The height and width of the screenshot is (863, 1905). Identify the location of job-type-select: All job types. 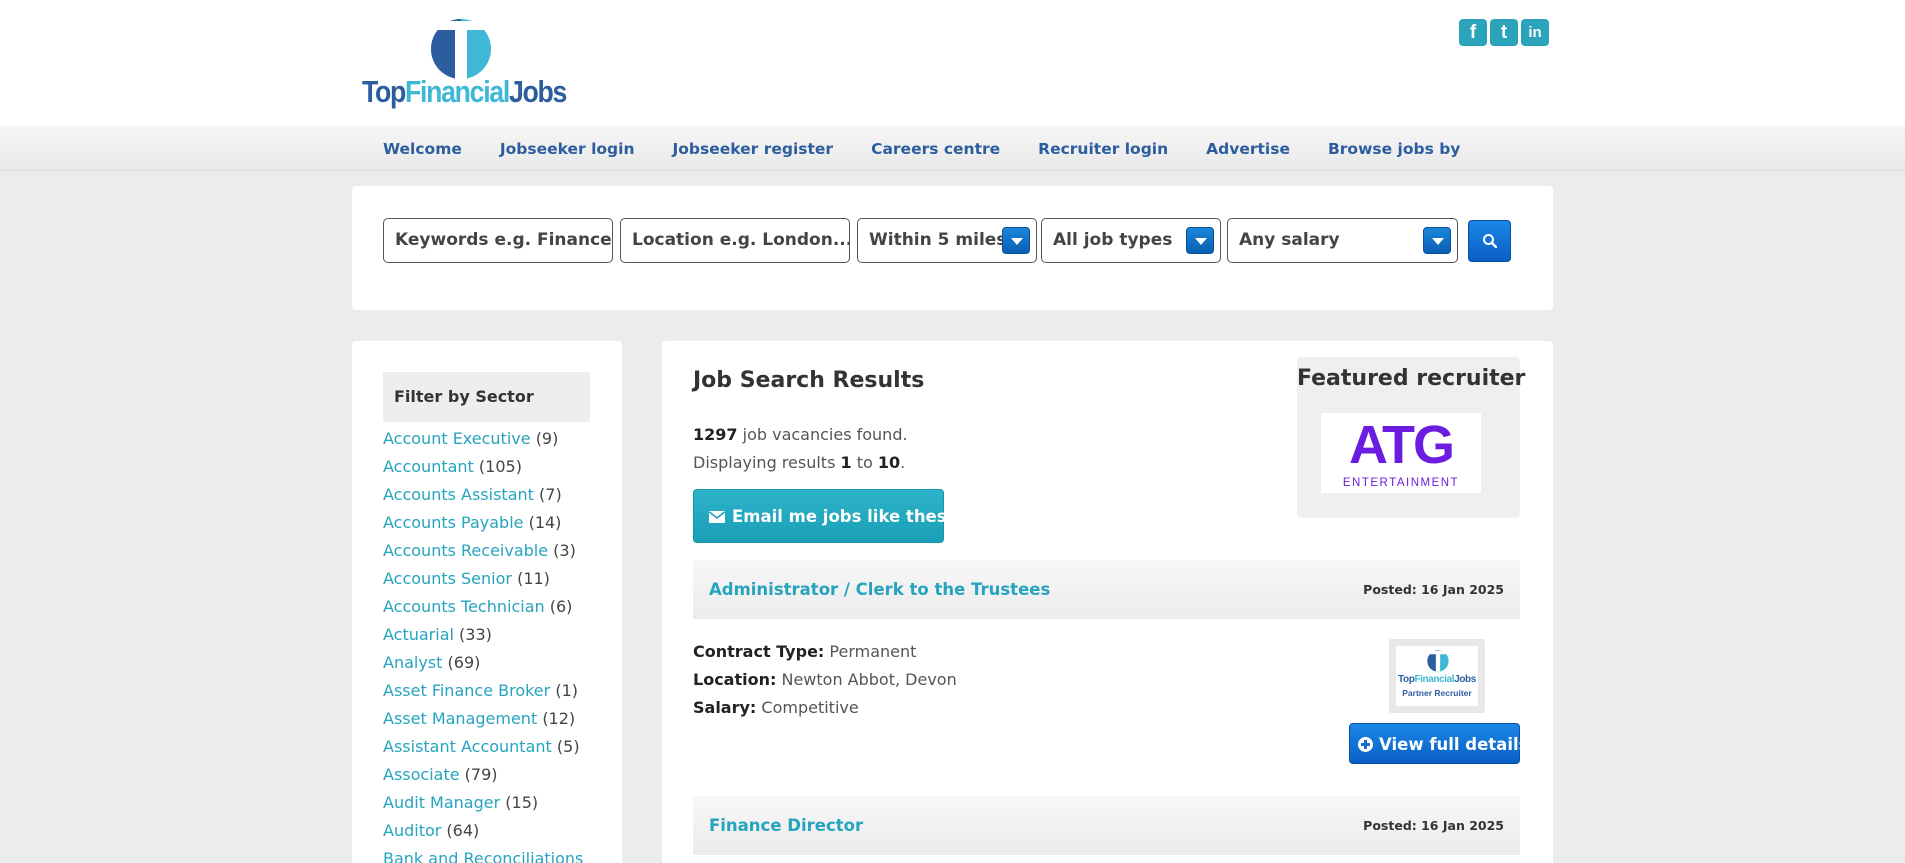
(1131, 240).